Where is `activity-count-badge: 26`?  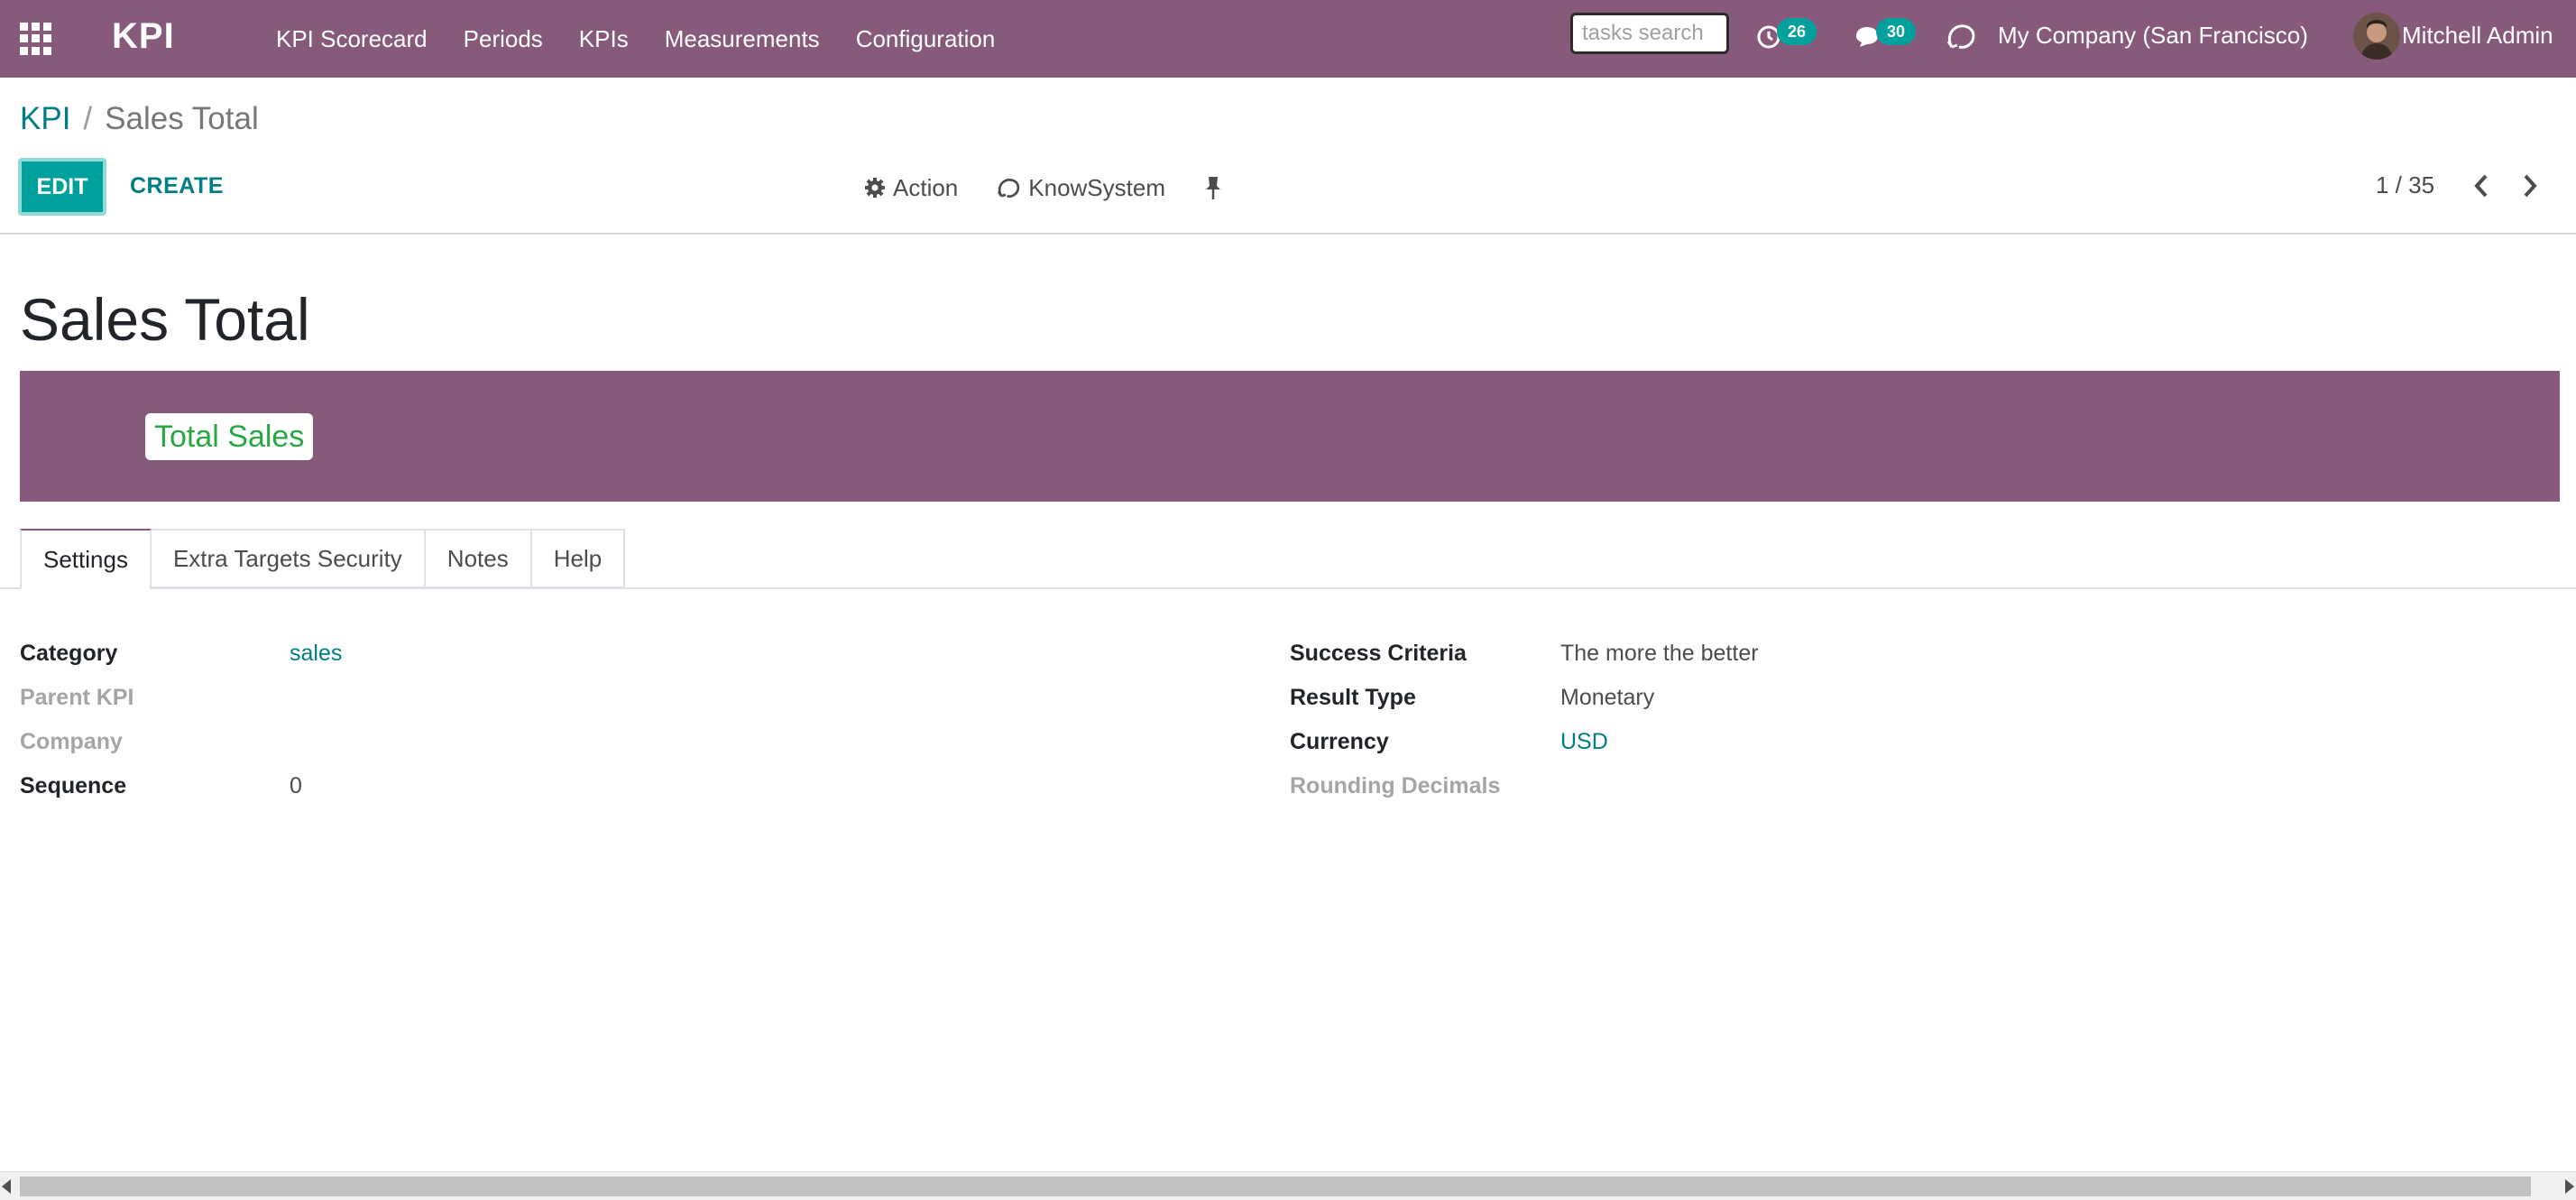 activity-count-badge: 26 is located at coordinates (1797, 31).